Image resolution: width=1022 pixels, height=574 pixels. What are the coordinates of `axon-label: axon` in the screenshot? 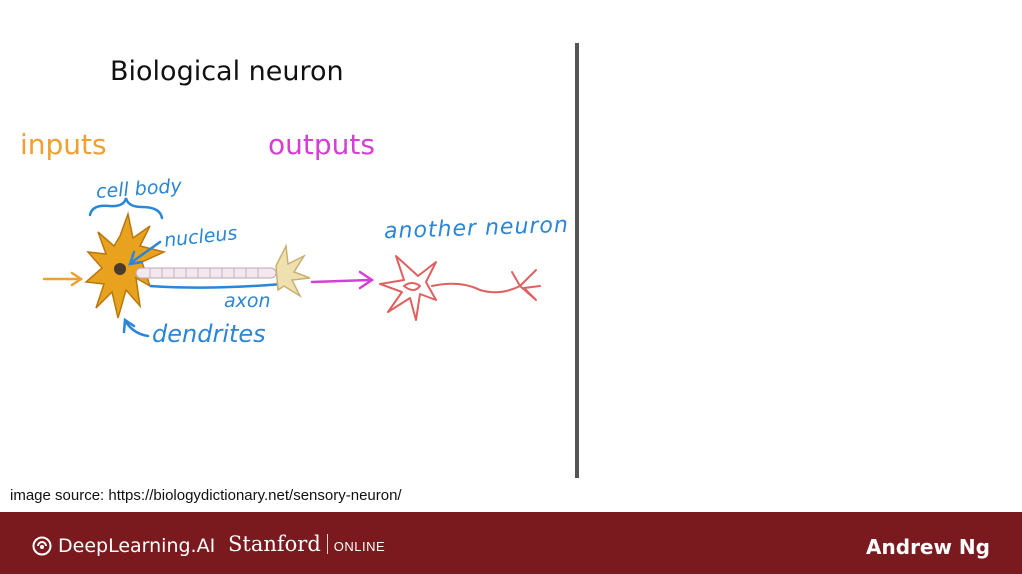 It's located at (247, 301).